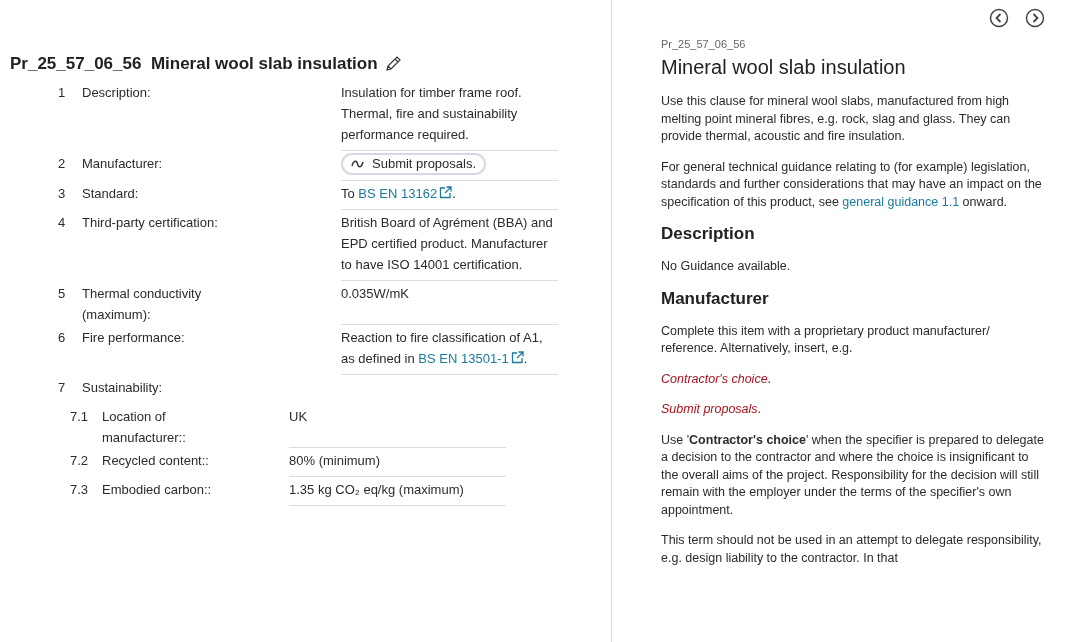 The width and height of the screenshot is (1069, 642). I want to click on clause-value: Insulation for timber frame roof. Thermal, fire and sustainability performance required., so click(431, 113).